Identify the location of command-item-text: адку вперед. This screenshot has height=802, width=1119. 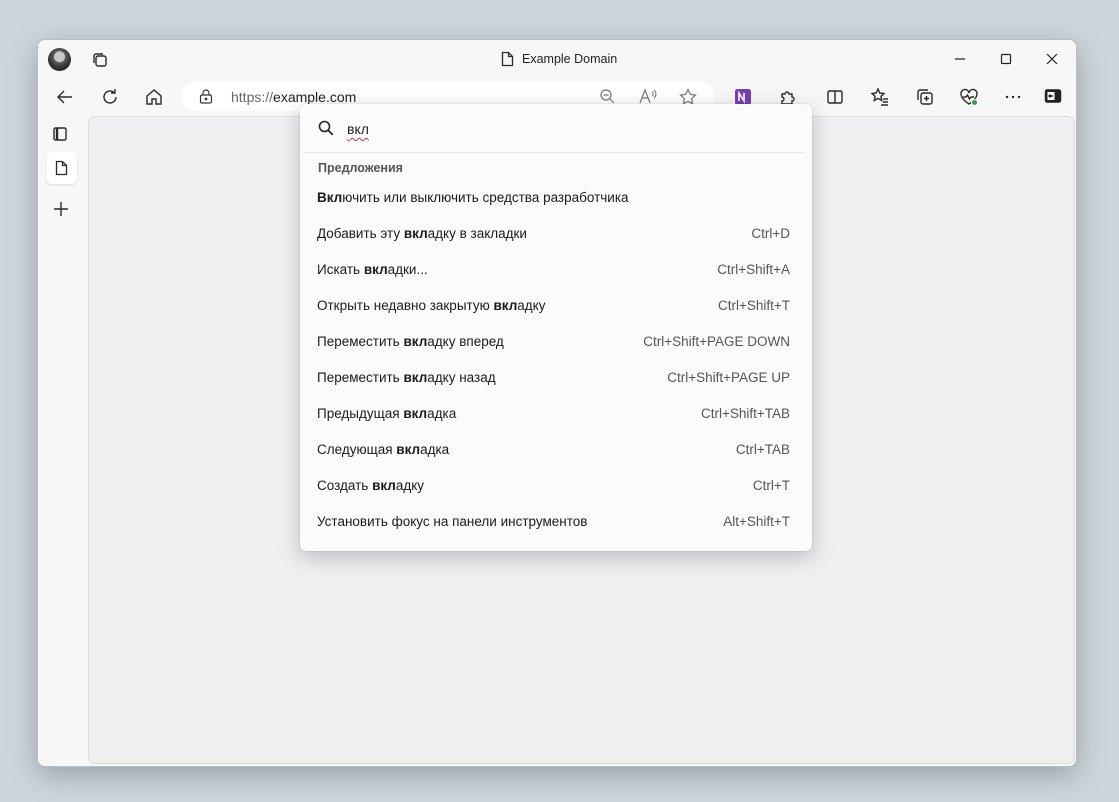
(465, 341).